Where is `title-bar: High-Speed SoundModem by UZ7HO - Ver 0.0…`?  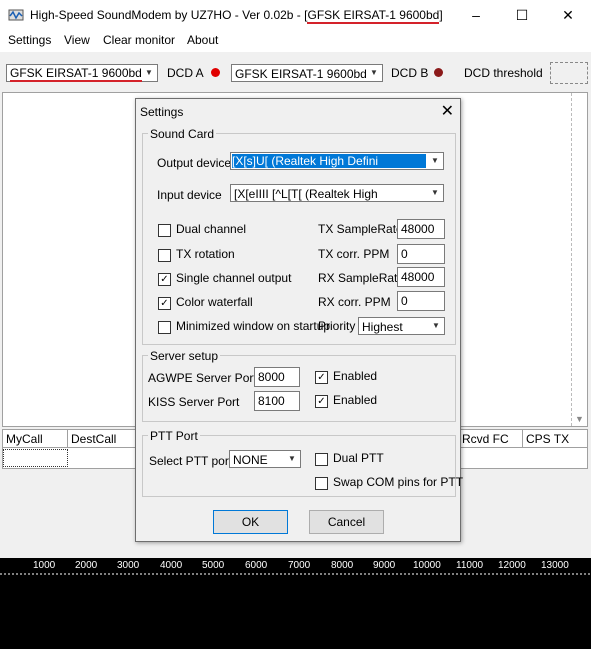
title-bar: High-Speed SoundModem by UZ7HO - Ver 0.0… is located at coordinates (295, 15).